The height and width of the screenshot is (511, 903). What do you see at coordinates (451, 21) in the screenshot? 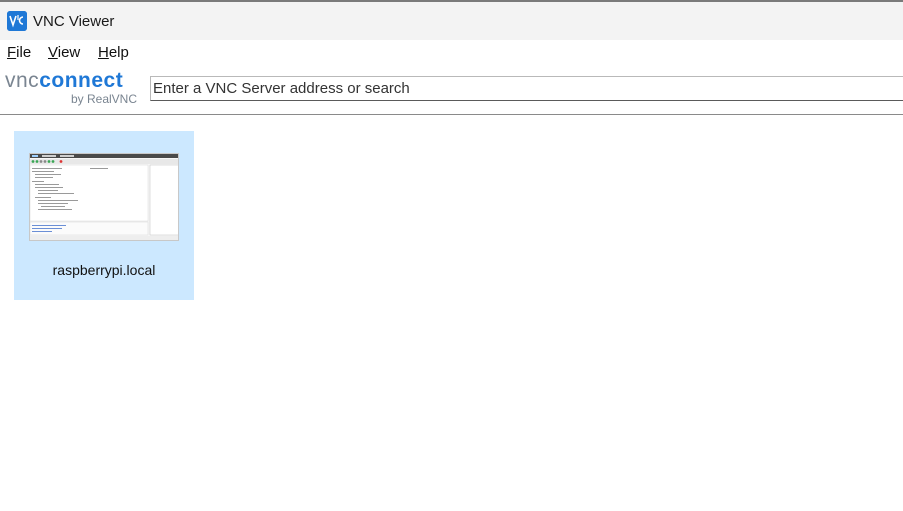
I see `title-bar: VNC Viewer` at bounding box center [451, 21].